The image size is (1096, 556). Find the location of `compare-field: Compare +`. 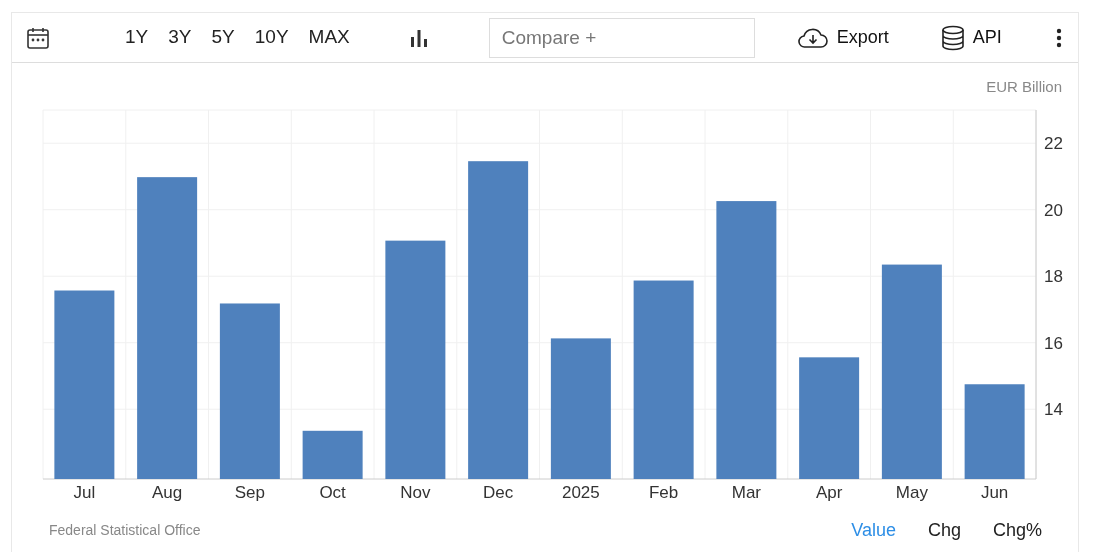

compare-field: Compare + is located at coordinates (621, 37).